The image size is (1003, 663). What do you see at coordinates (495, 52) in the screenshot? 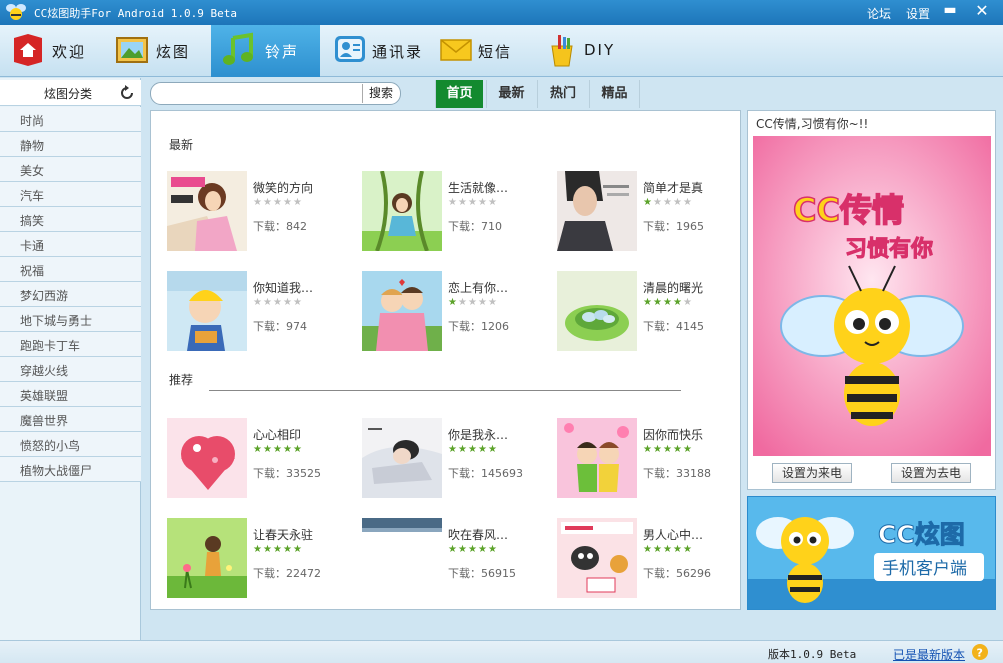
I see `nav-label: 短信` at bounding box center [495, 52].